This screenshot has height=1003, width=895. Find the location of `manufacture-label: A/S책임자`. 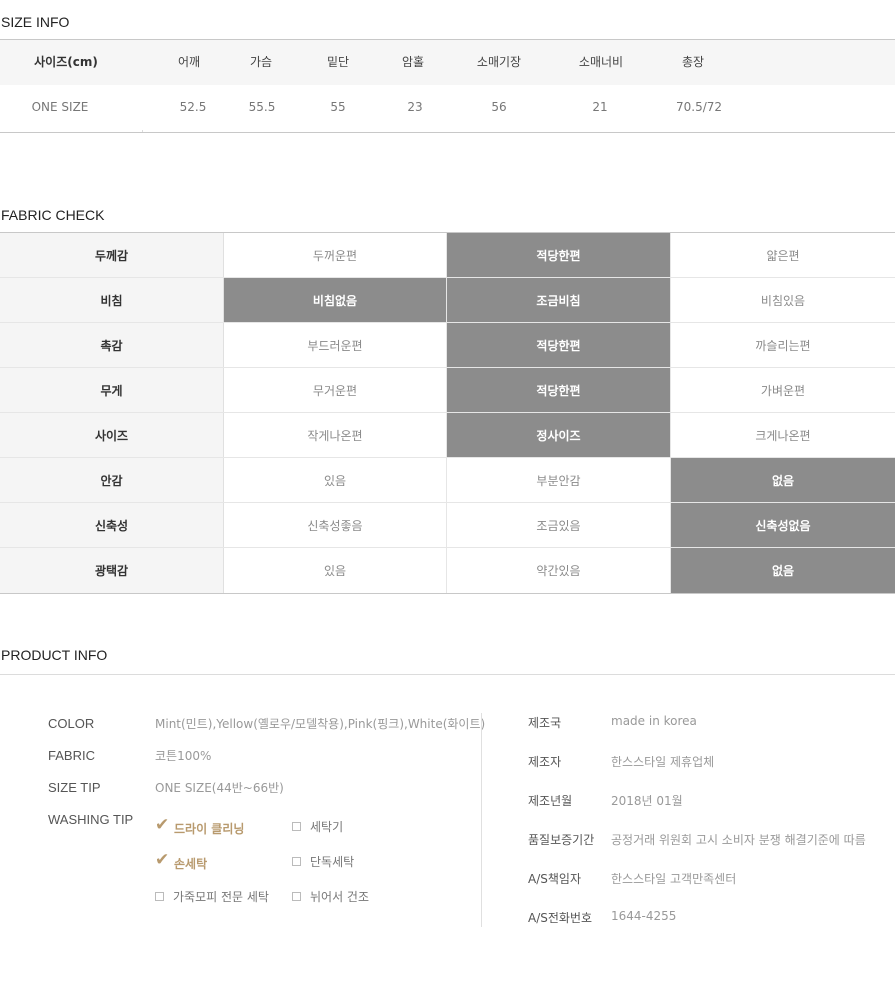

manufacture-label: A/S책임자 is located at coordinates (554, 879).